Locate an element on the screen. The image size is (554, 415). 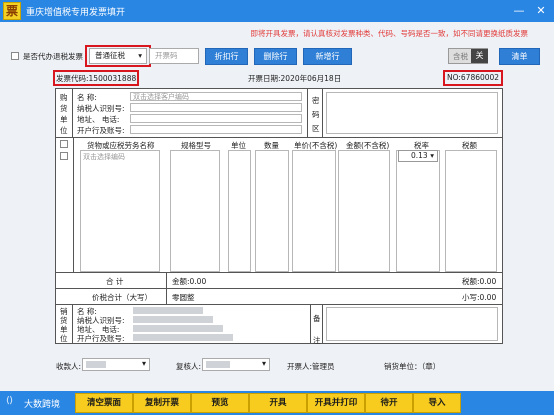
tax-column is located at coordinates (471, 211).